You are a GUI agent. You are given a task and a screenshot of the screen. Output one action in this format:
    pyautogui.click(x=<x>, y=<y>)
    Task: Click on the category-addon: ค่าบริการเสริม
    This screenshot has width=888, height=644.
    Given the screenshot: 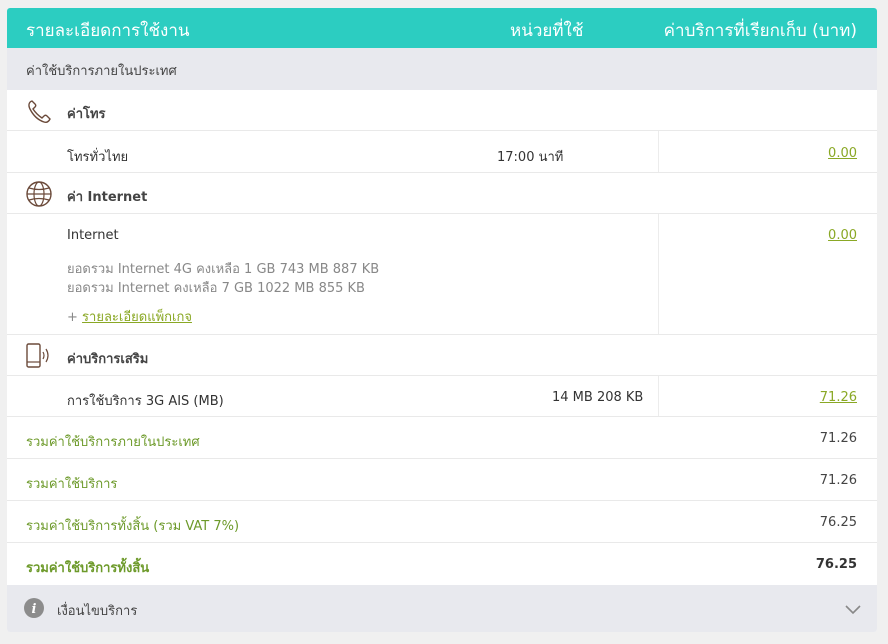 What is the action you would take?
    pyautogui.click(x=442, y=355)
    